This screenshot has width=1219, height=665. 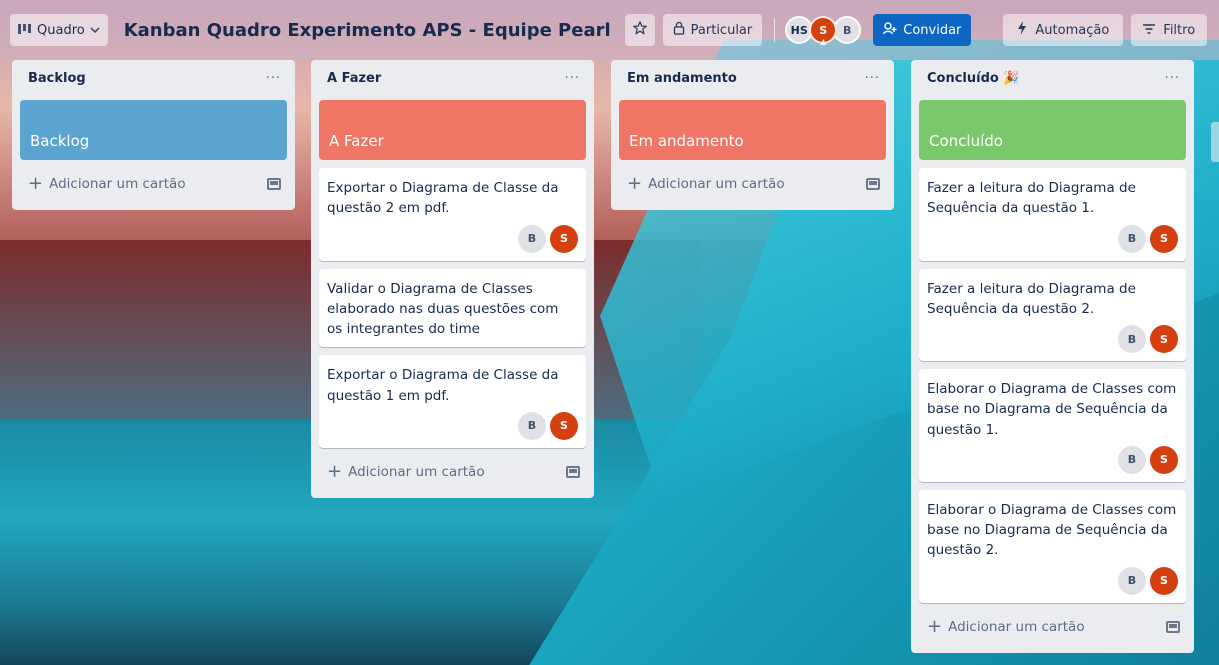 What do you see at coordinates (1149, 30) in the screenshot?
I see `filter-icon` at bounding box center [1149, 30].